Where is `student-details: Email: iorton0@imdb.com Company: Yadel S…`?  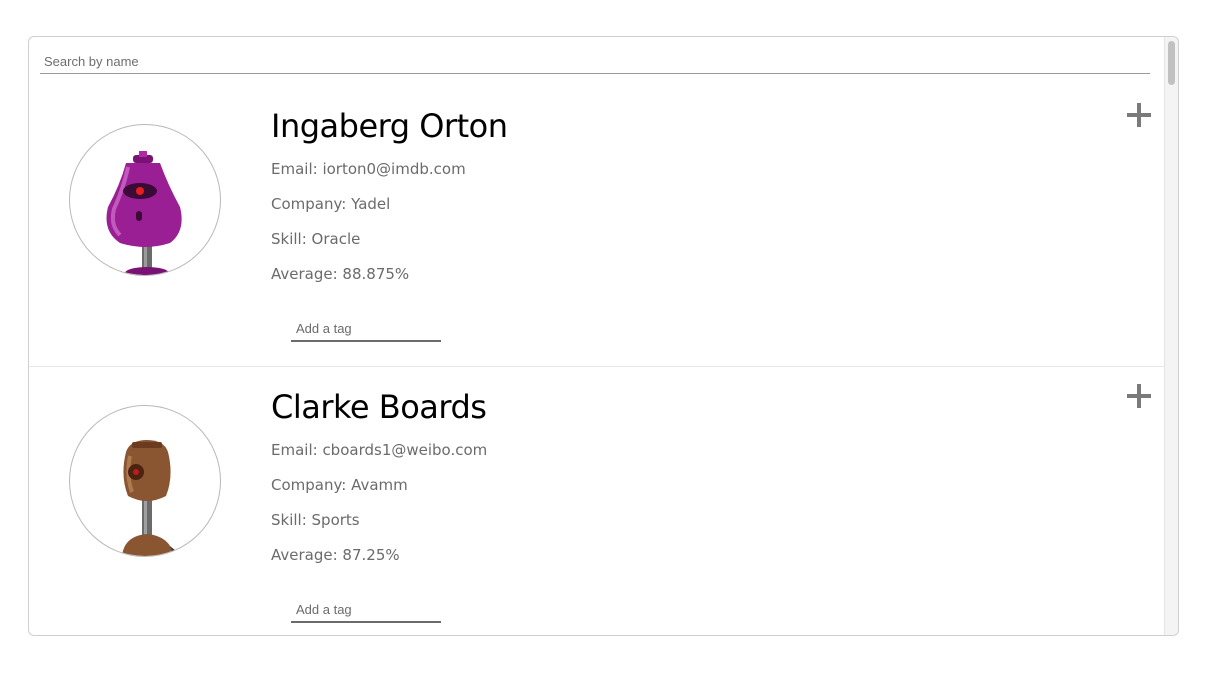 student-details: Email: iorton0@imdb.com Company: Yadel S… is located at coordinates (389, 222).